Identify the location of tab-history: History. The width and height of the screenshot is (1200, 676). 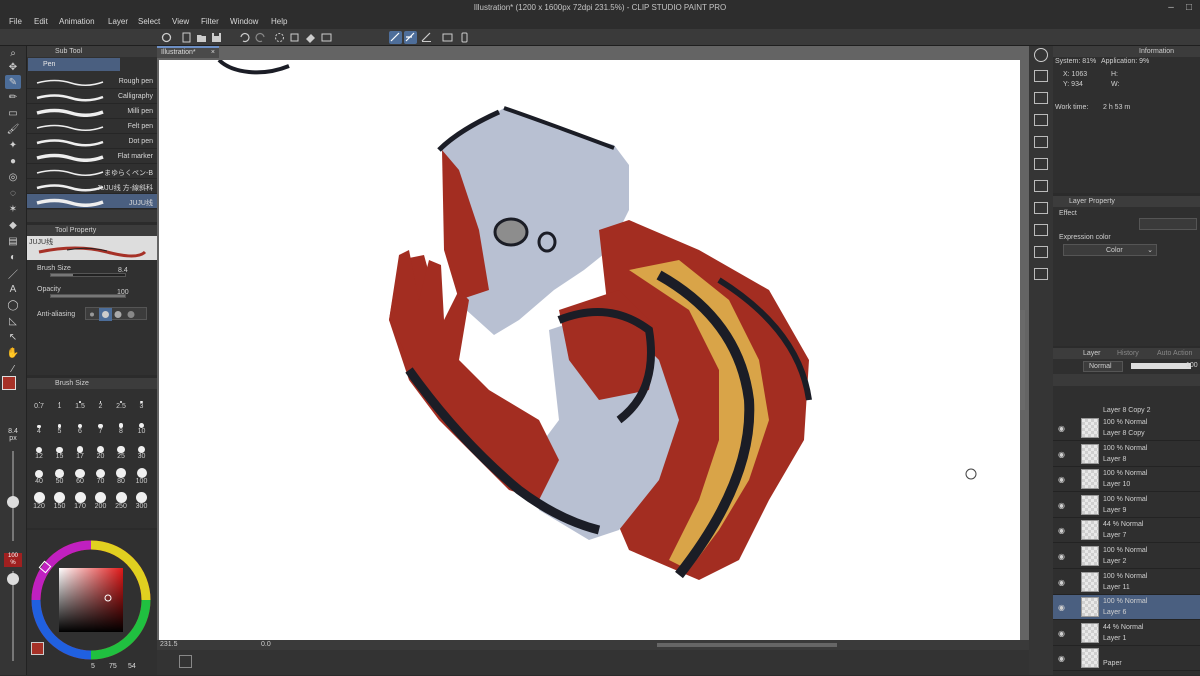
(1128, 353).